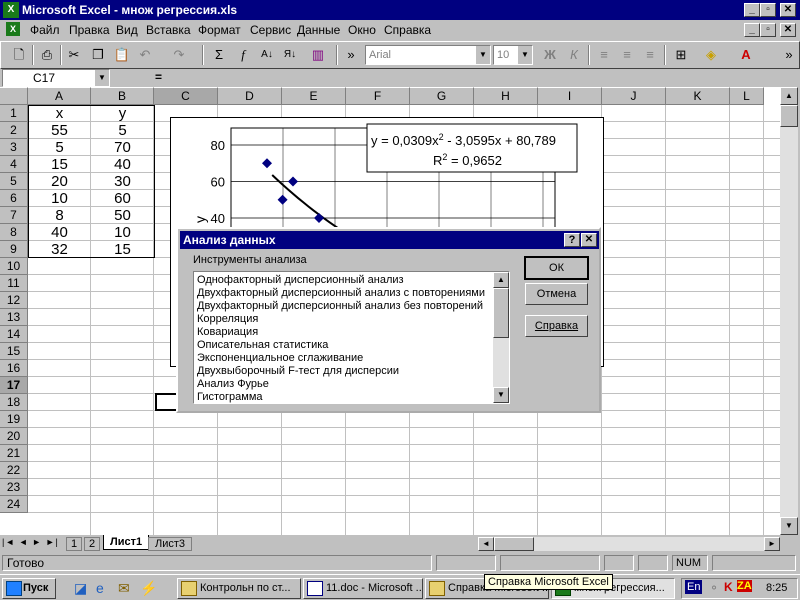  I want to click on align-left-icon: ≡, so click(604, 55).